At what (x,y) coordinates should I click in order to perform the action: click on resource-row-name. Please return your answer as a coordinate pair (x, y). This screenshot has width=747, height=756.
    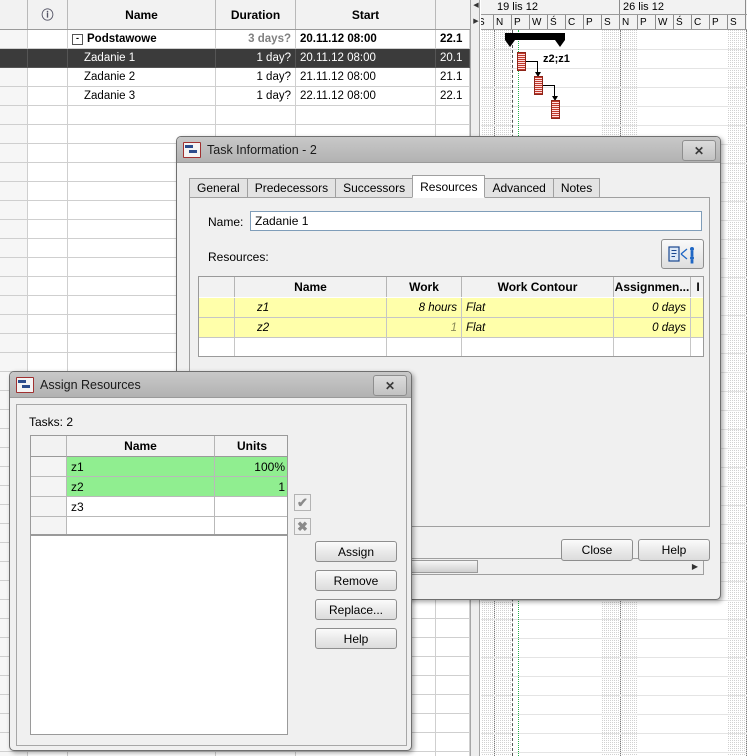
    Looking at the image, I should click on (311, 347).